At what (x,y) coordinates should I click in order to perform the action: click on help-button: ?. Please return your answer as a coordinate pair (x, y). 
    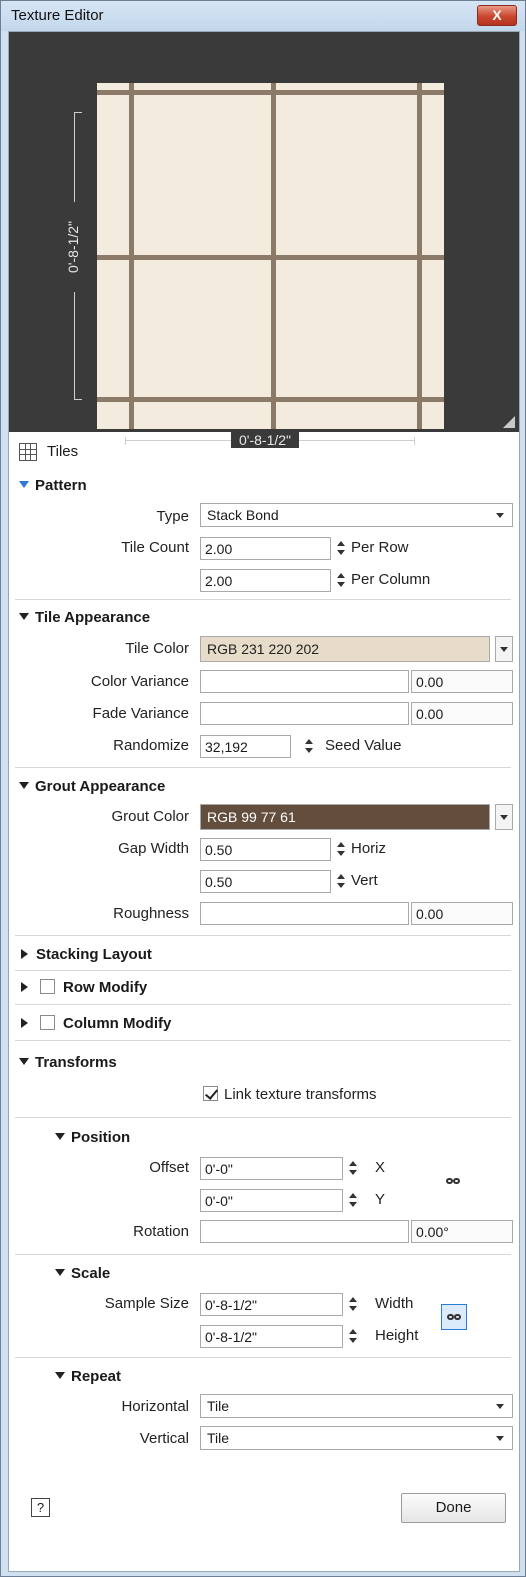
    Looking at the image, I should click on (40, 1507).